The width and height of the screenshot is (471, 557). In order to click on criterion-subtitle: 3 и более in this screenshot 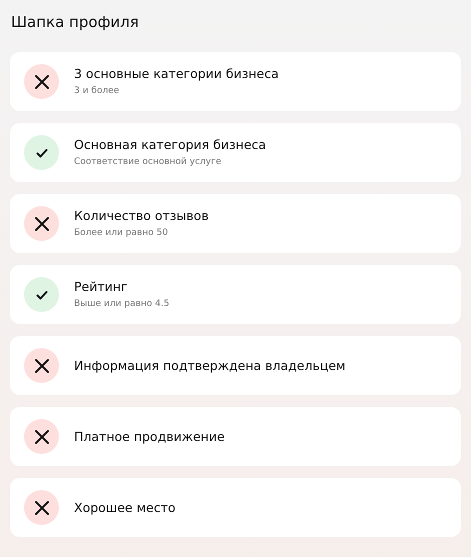, I will do `click(97, 91)`.